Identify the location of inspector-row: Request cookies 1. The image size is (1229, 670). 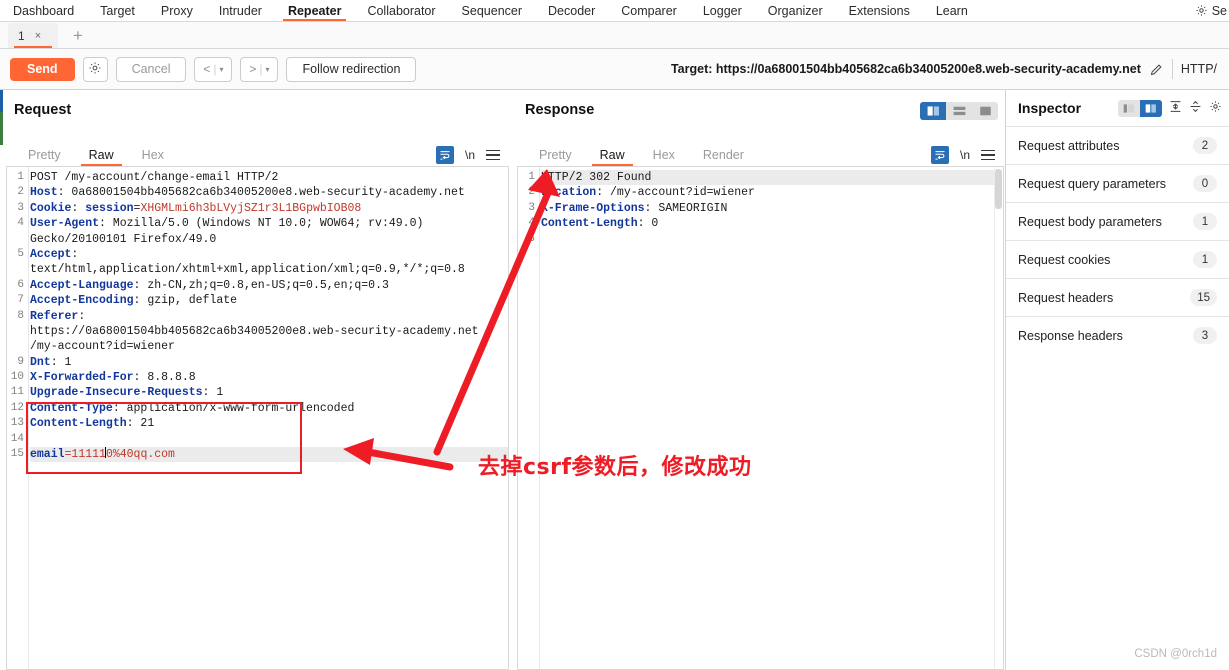
(1117, 259).